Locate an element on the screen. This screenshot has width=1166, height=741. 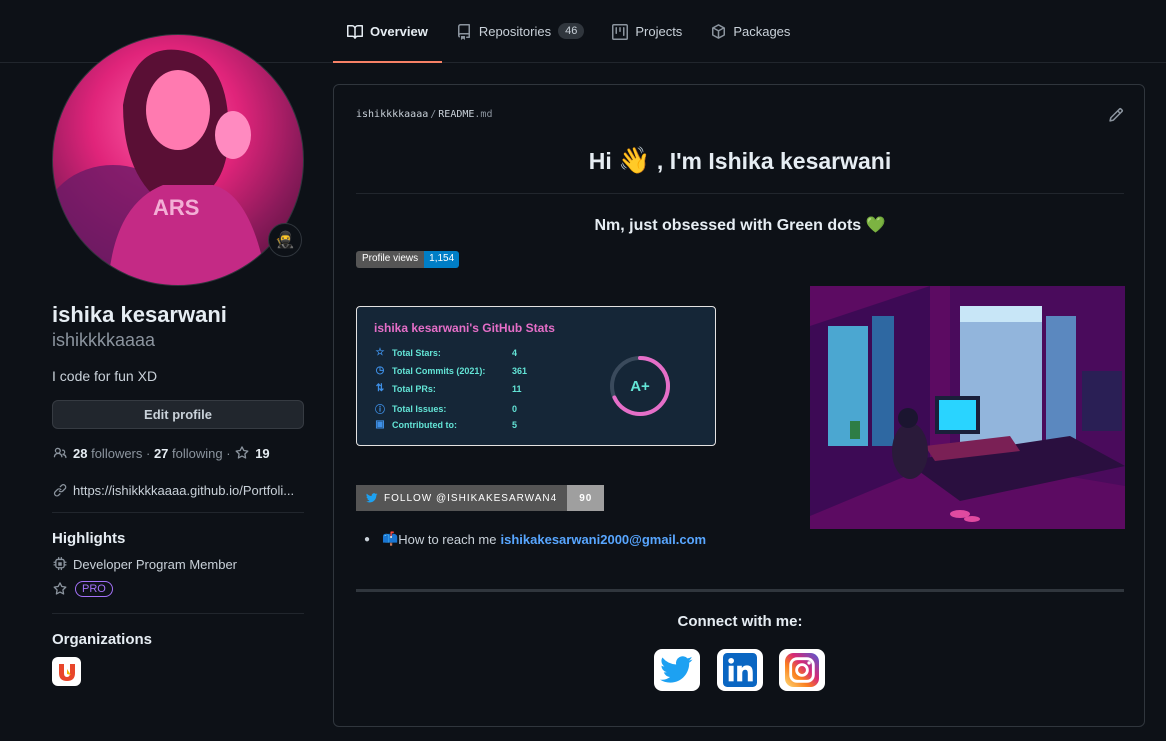
stats-value: 0 is located at coordinates (515, 408).